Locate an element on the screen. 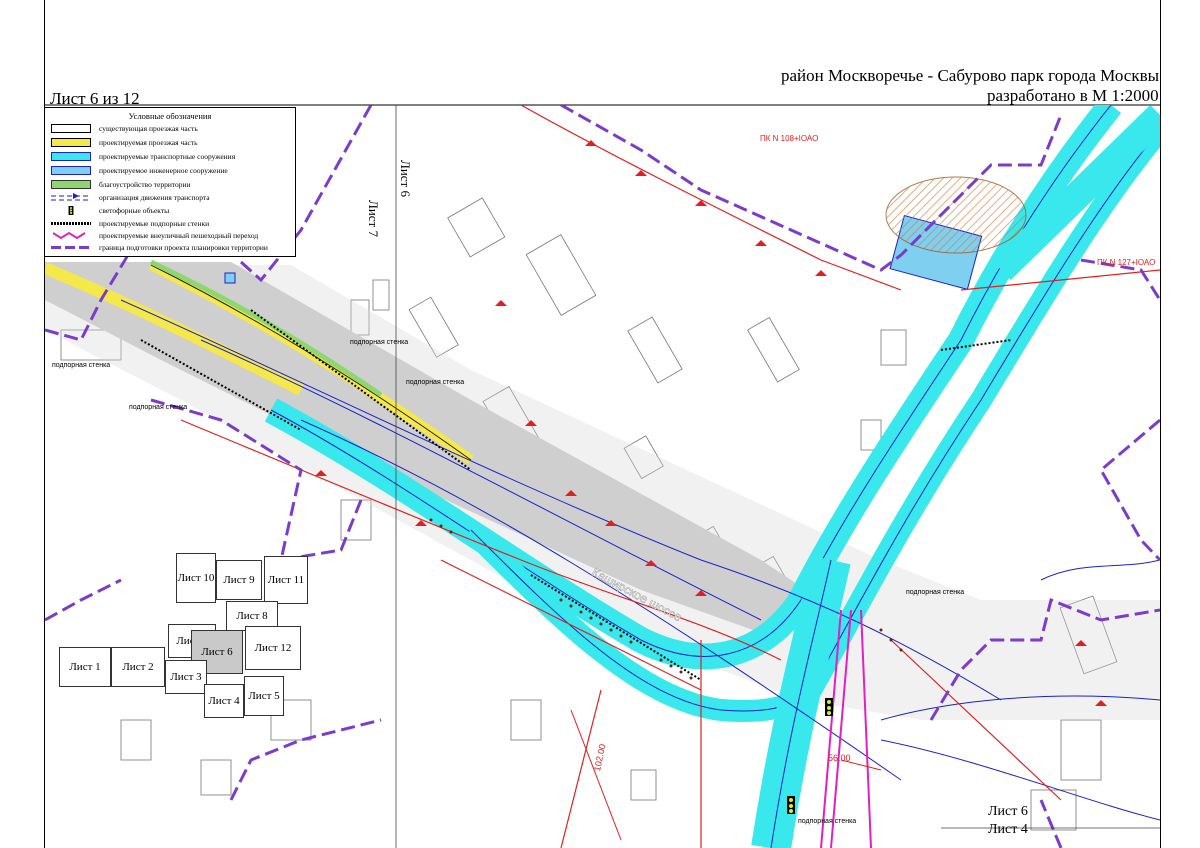 This screenshot has height=848, width=1200. legend-item-planned-road: проектируемая проезжая часть is located at coordinates (124, 142).